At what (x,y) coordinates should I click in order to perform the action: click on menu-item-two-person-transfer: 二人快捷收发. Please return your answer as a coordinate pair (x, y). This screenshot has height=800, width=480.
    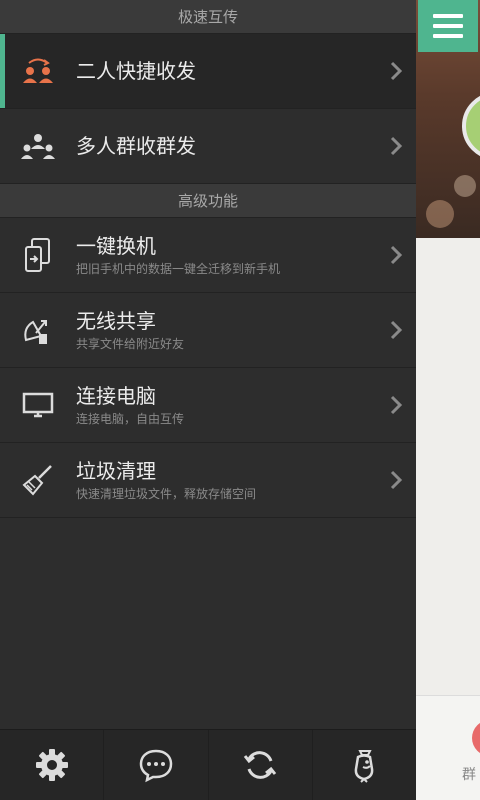
    Looking at the image, I should click on (208, 71).